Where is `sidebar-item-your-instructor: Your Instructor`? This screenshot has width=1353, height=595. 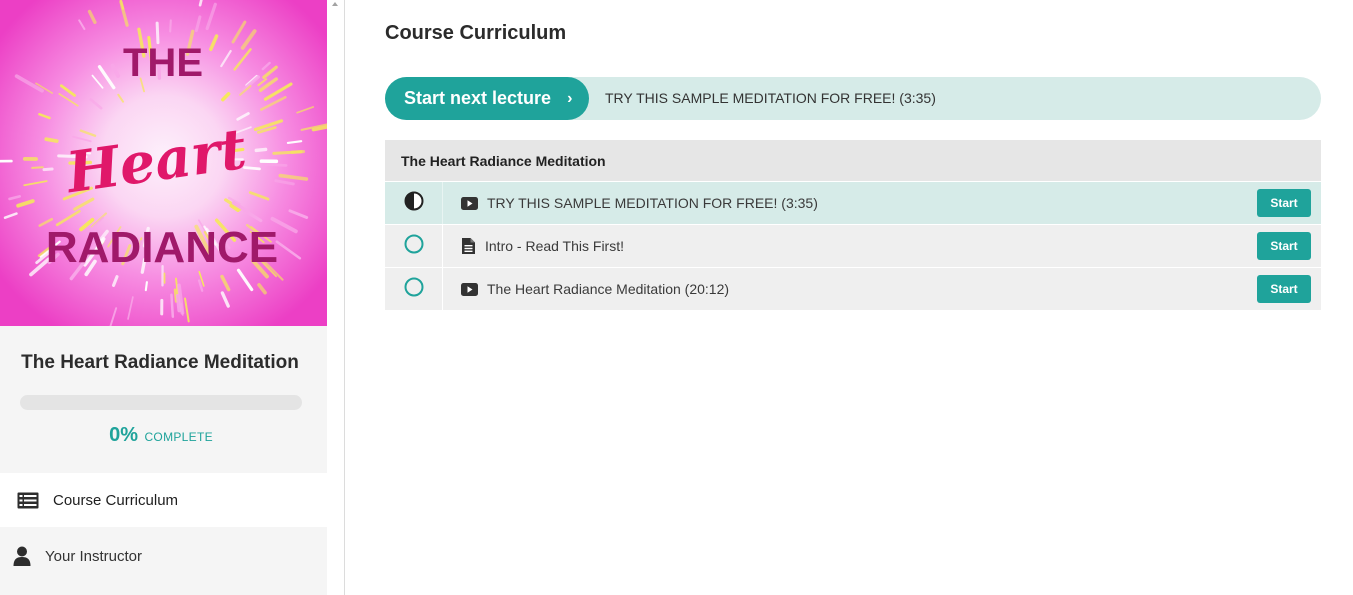 sidebar-item-your-instructor: Your Instructor is located at coordinates (163, 556).